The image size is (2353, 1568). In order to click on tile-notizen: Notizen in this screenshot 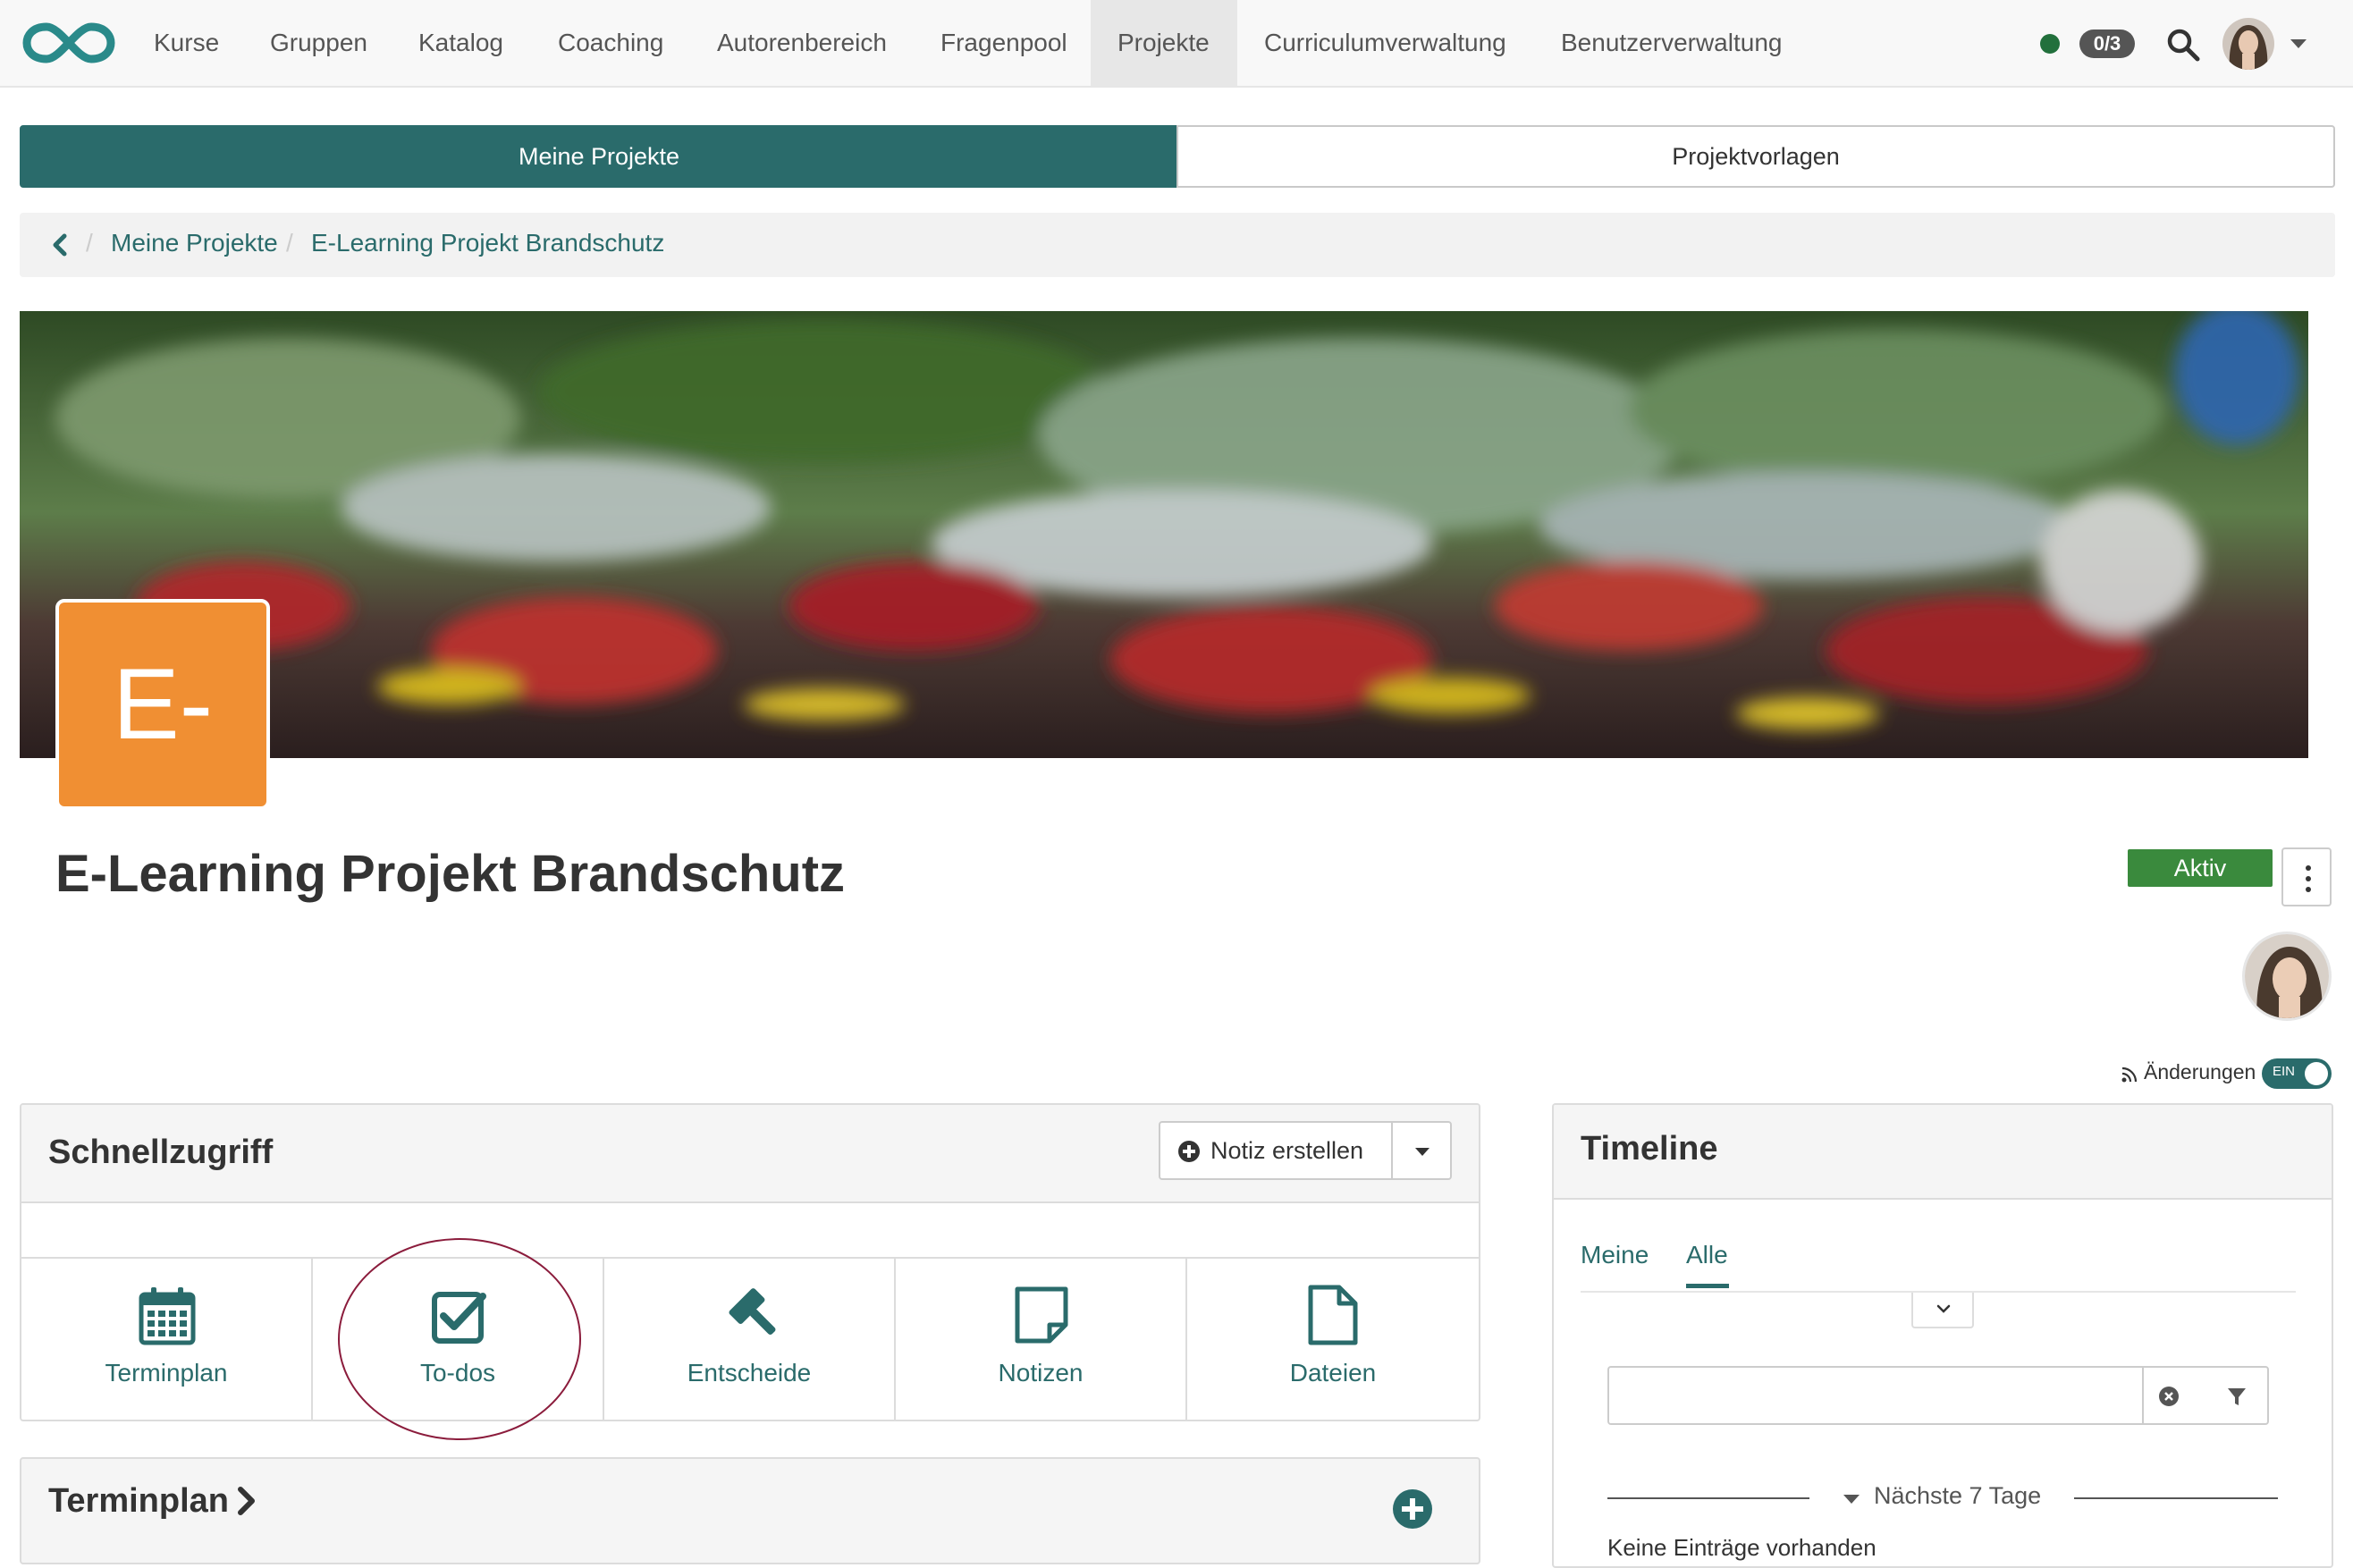, I will do `click(1041, 1338)`.